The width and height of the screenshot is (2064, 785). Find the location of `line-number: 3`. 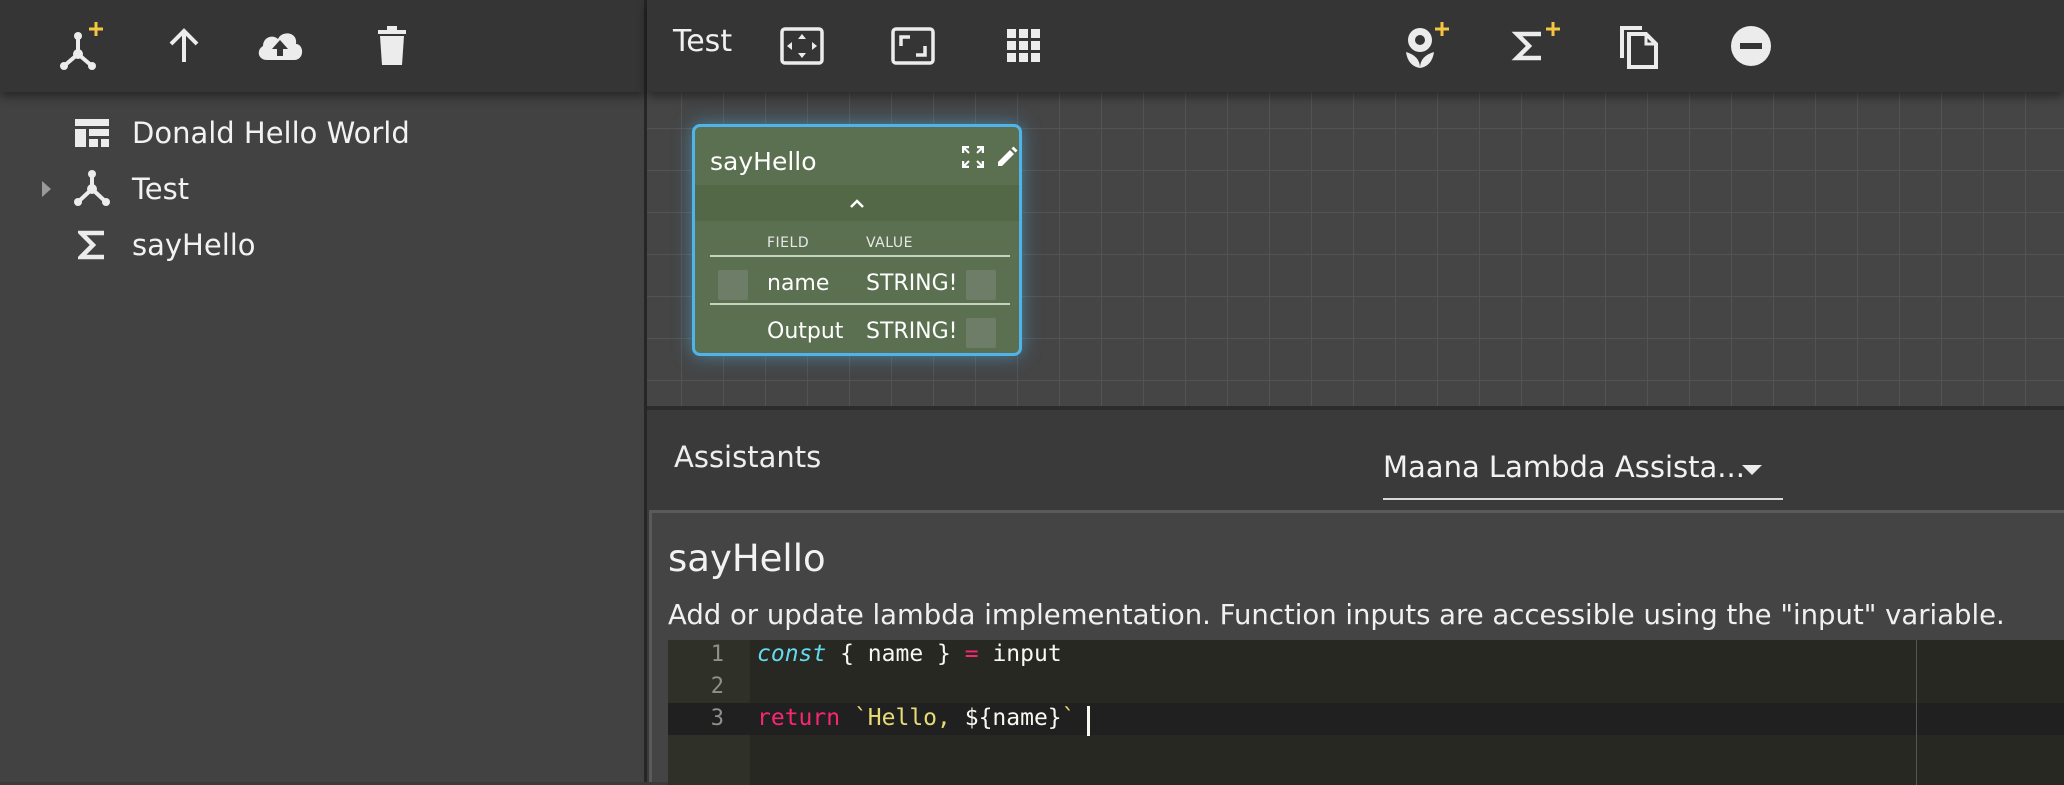

line-number: 3 is located at coordinates (717, 718).